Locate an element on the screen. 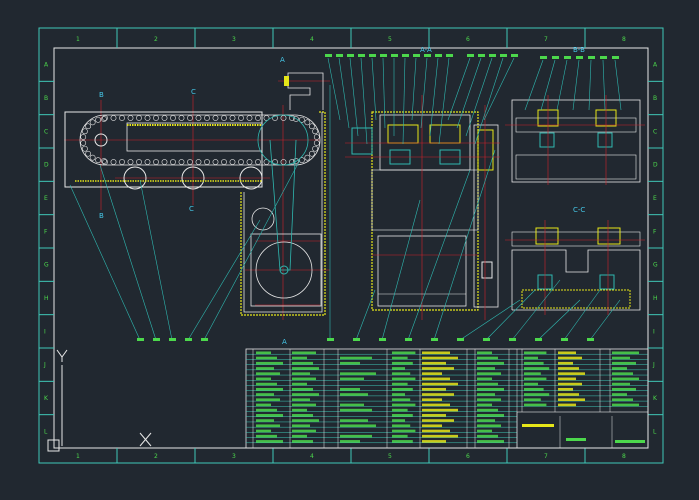 The height and width of the screenshot is (500, 699). column-label-bottom: 8 is located at coordinates (624, 456).